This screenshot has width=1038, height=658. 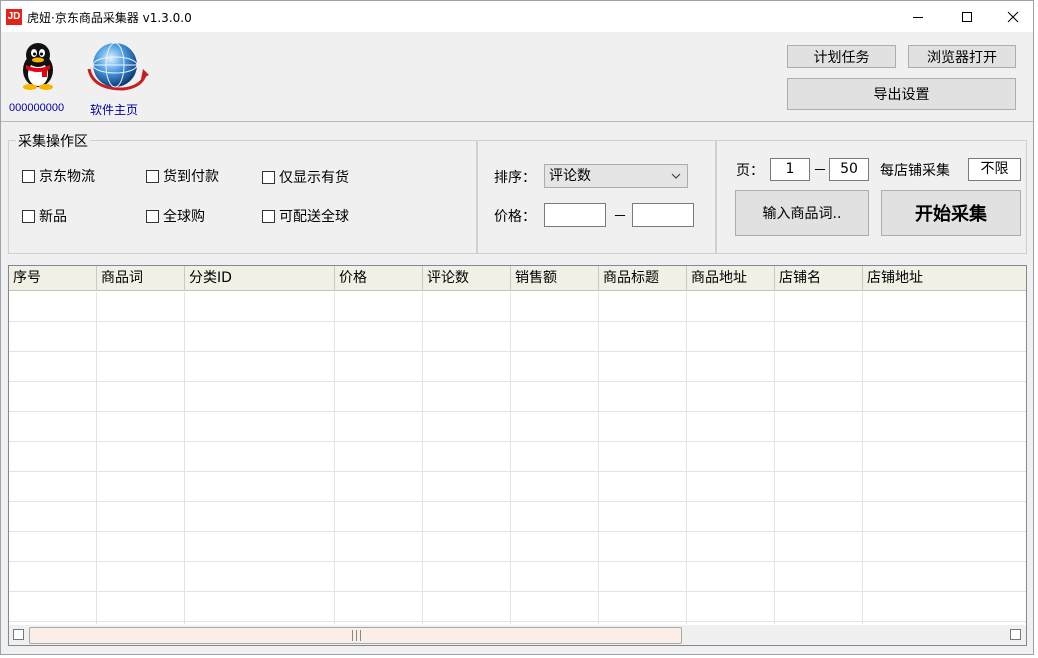 I want to click on page-dash: －, so click(x=820, y=171).